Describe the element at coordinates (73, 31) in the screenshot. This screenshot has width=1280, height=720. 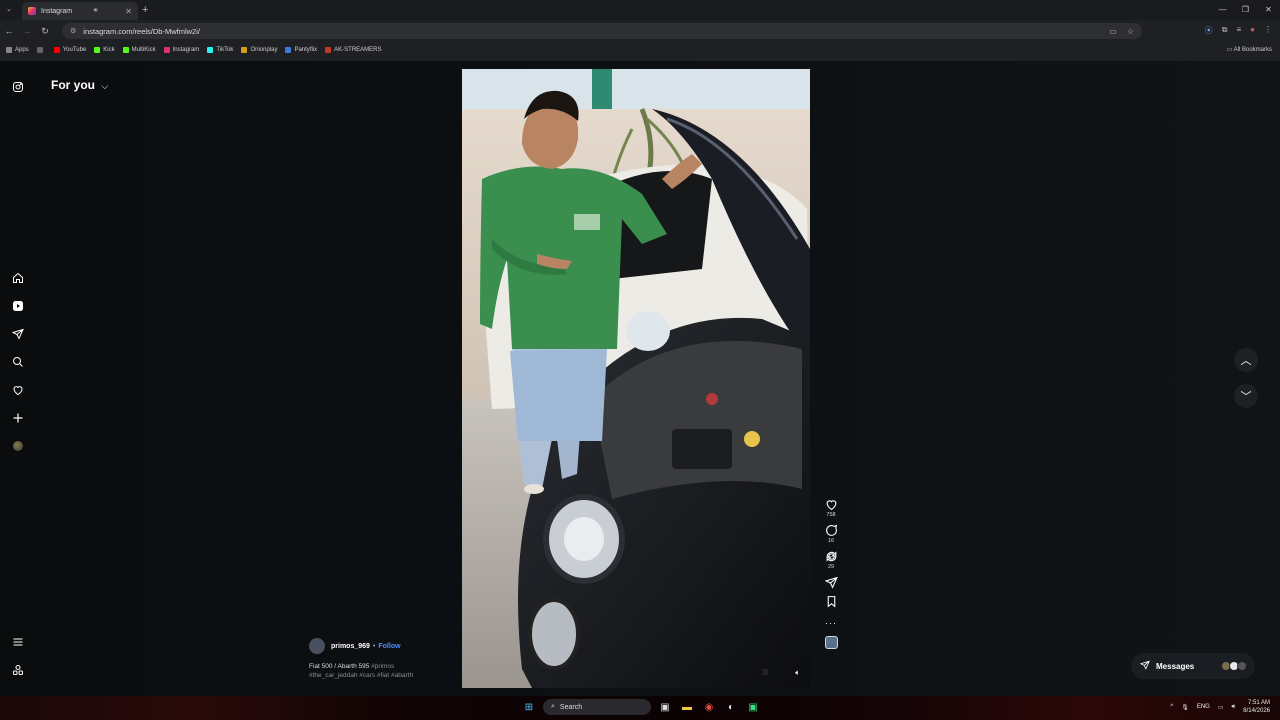
I see `site-info-icon: ⚙` at that location.